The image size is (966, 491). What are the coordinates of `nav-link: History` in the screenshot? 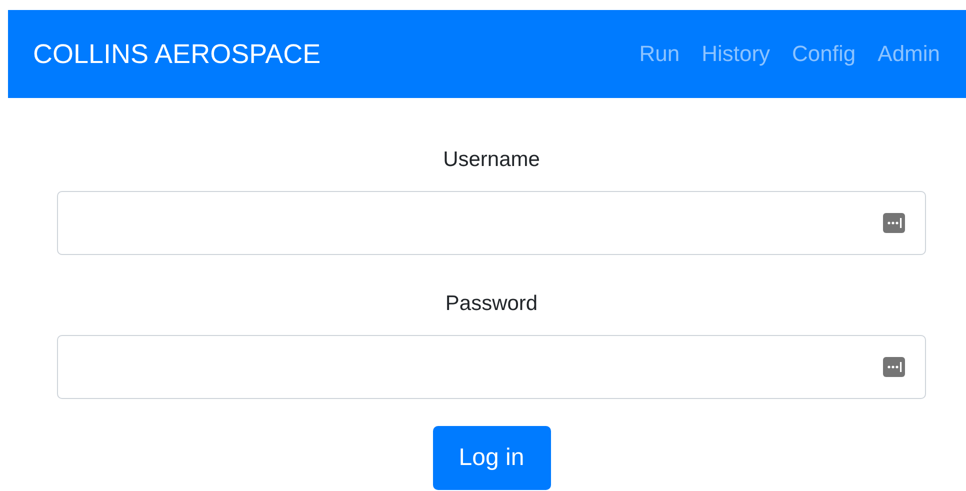 It's located at (736, 54).